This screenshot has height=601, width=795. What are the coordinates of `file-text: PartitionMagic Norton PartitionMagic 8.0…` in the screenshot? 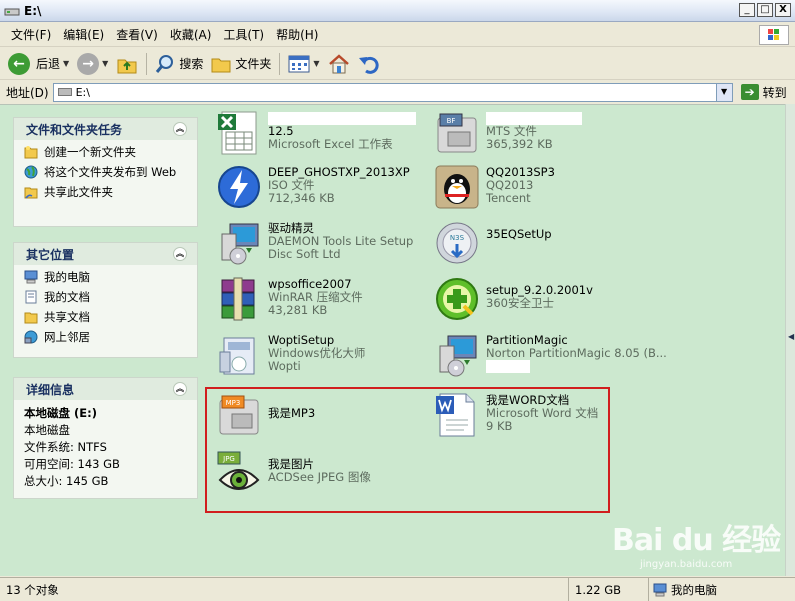 It's located at (576, 352).